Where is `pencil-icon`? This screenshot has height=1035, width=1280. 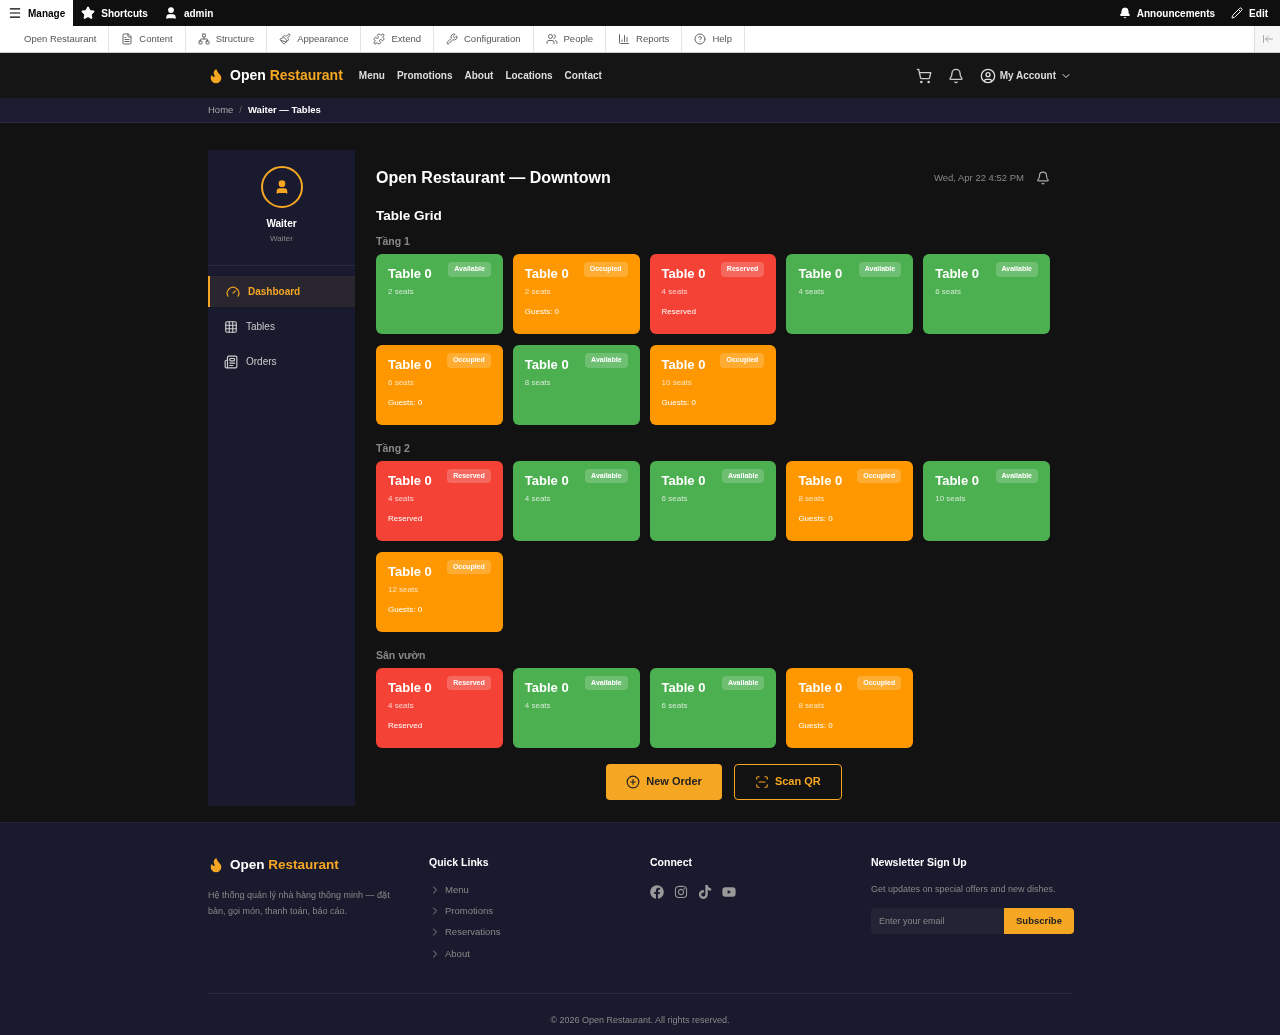
pencil-icon is located at coordinates (1237, 13).